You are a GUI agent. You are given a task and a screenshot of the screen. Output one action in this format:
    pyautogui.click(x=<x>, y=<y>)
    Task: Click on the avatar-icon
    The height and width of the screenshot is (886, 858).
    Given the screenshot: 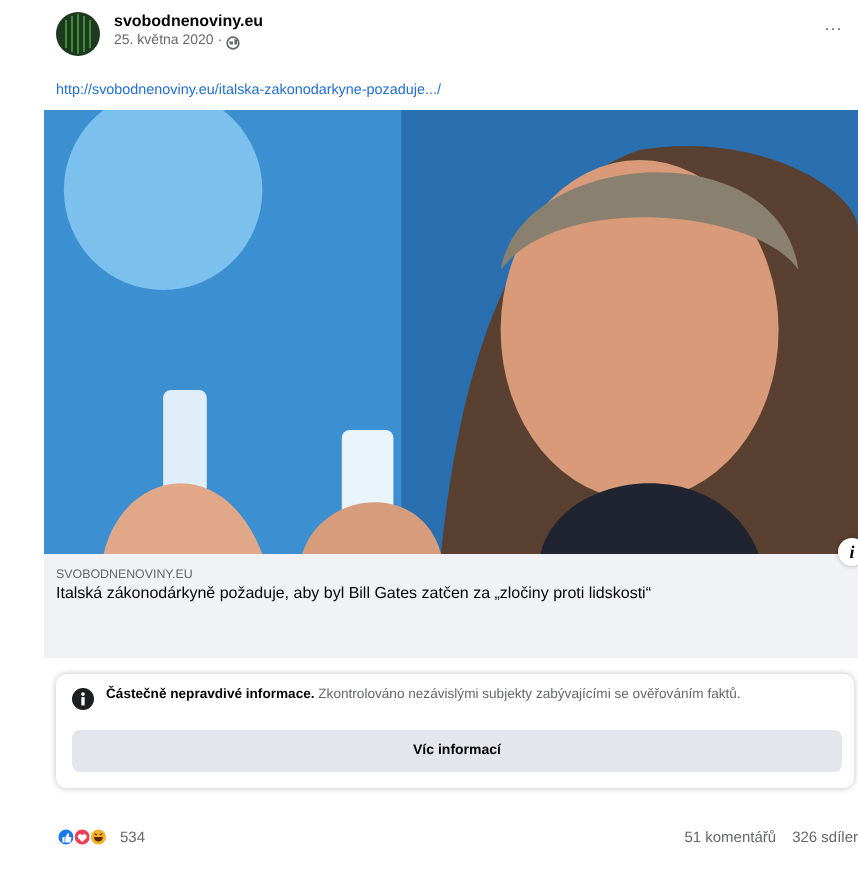 What is the action you would take?
    pyautogui.click(x=78, y=34)
    